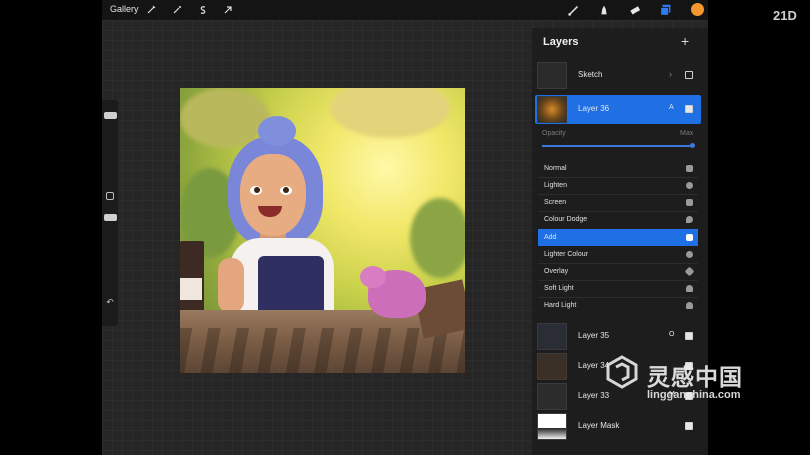 This screenshot has width=810, height=455. Describe the element at coordinates (594, 365) in the screenshot. I see `layer-name: Layer 34` at that location.